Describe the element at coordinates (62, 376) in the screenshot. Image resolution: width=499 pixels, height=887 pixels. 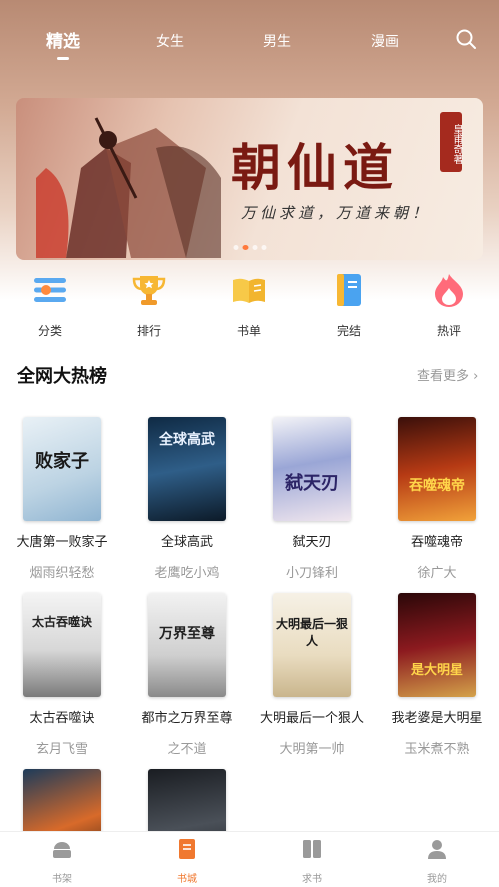
I see `section-title: 全网大热榜` at that location.